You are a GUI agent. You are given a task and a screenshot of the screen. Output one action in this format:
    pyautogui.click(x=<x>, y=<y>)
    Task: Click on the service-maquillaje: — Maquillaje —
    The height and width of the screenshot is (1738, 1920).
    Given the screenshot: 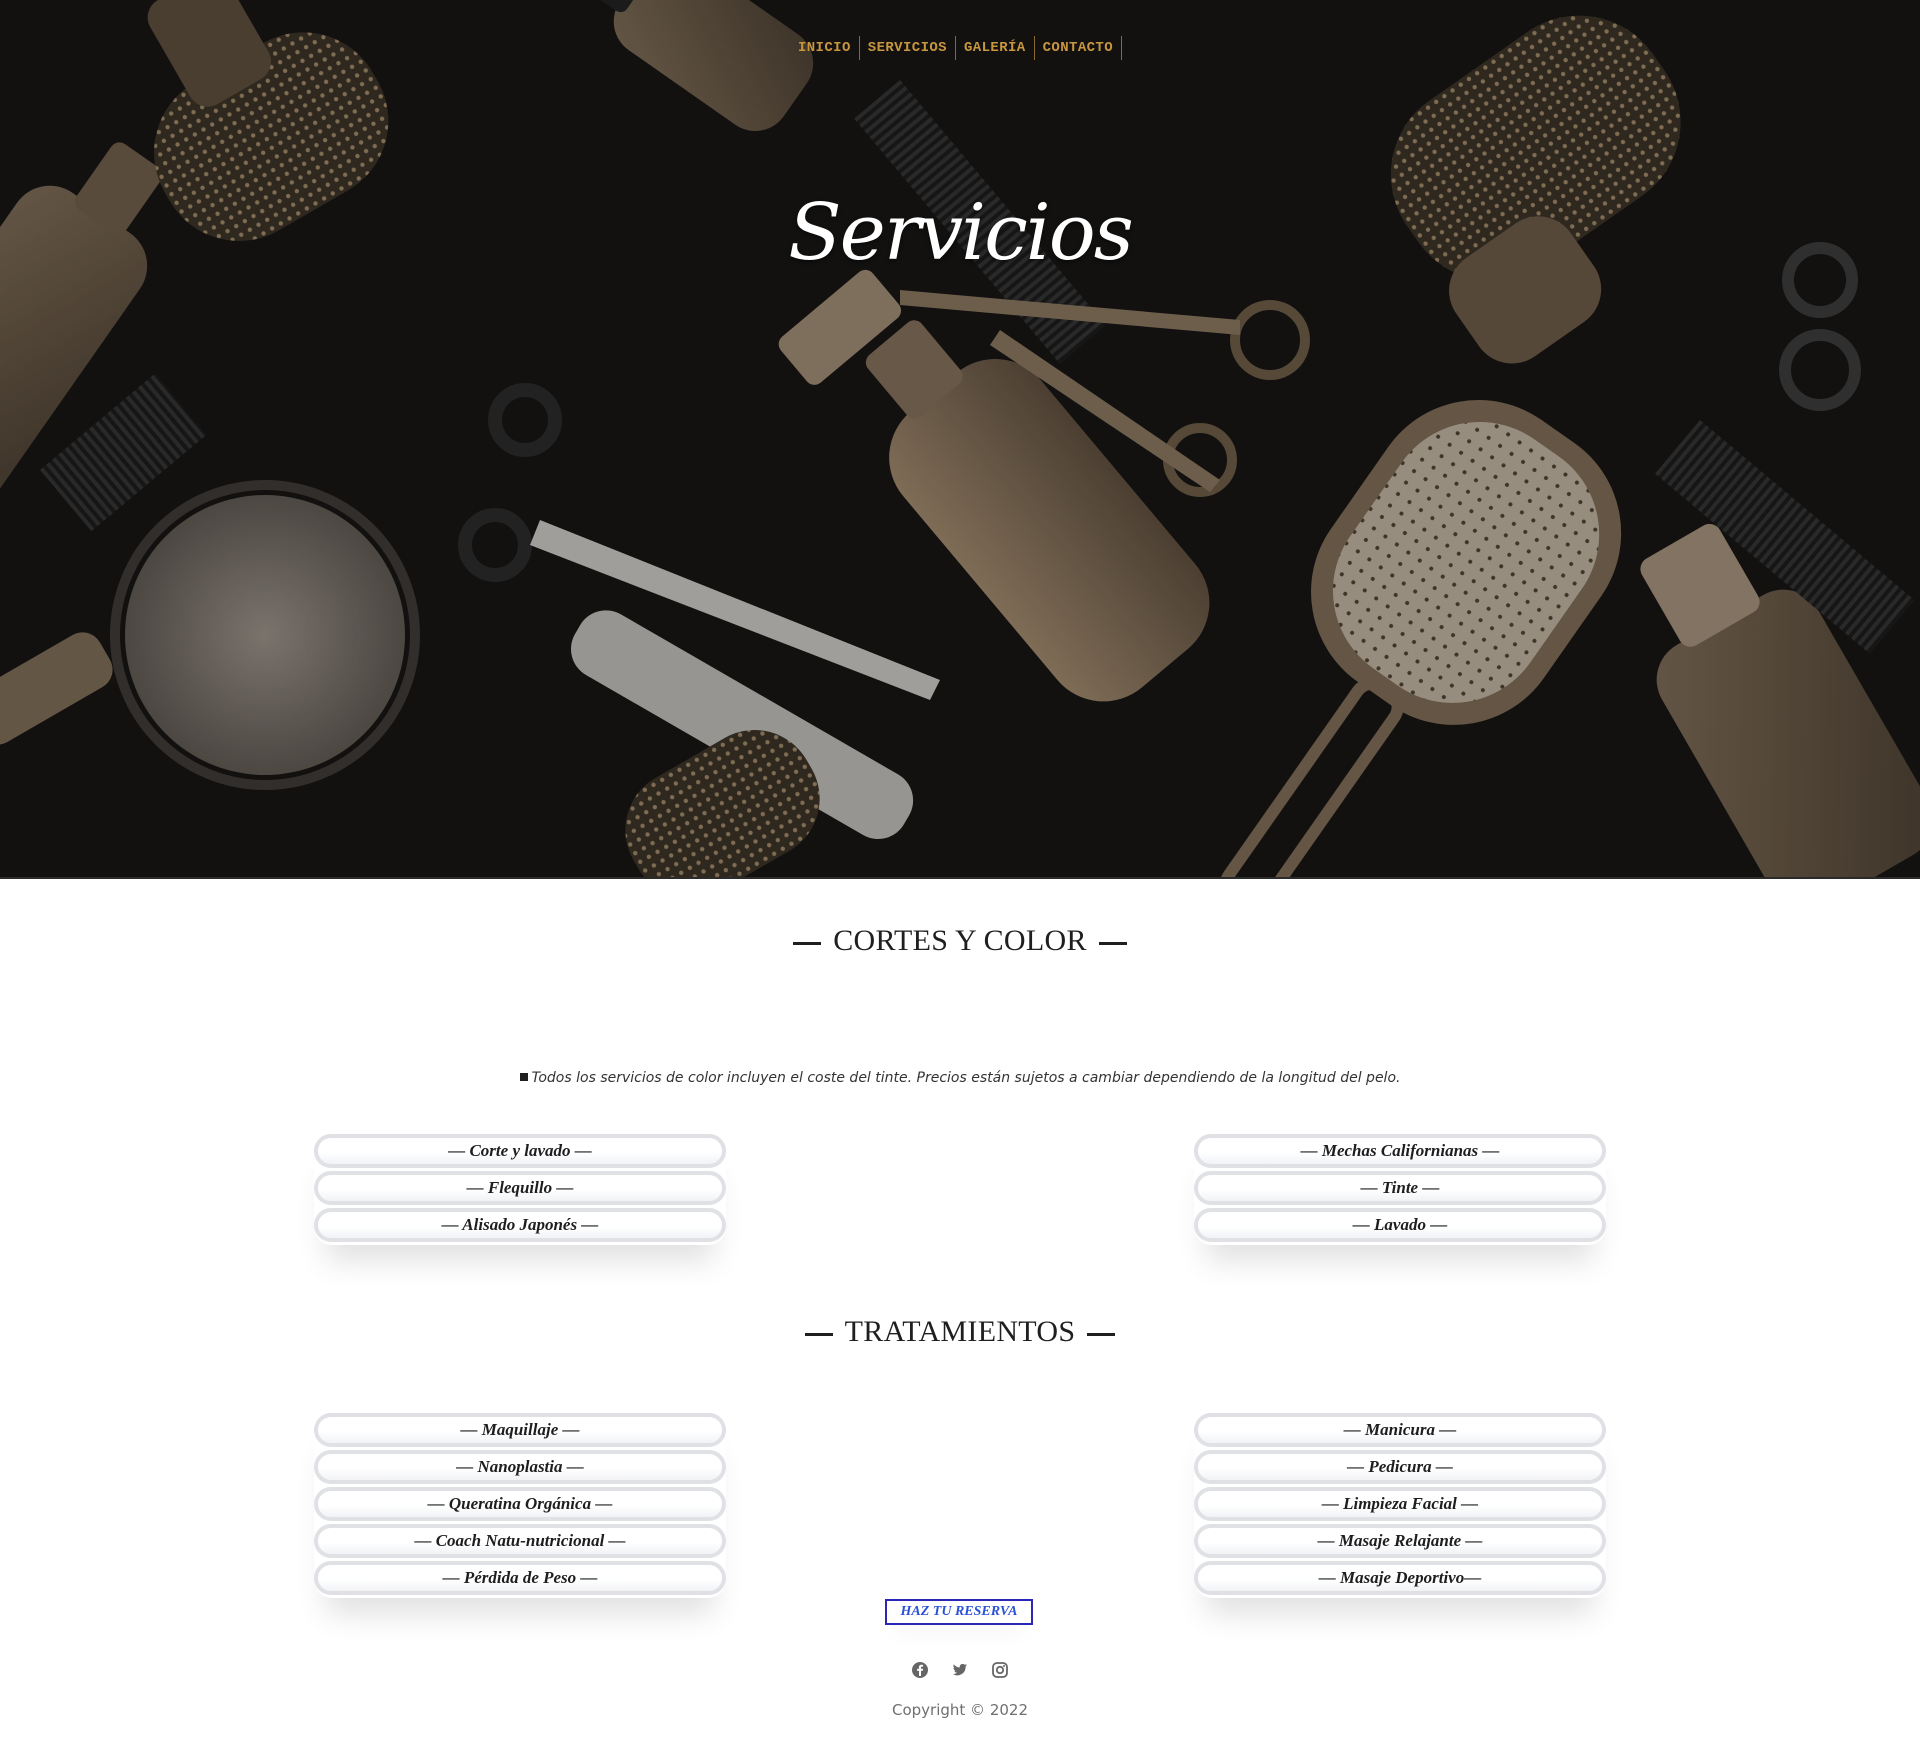 What is the action you would take?
    pyautogui.click(x=520, y=1430)
    